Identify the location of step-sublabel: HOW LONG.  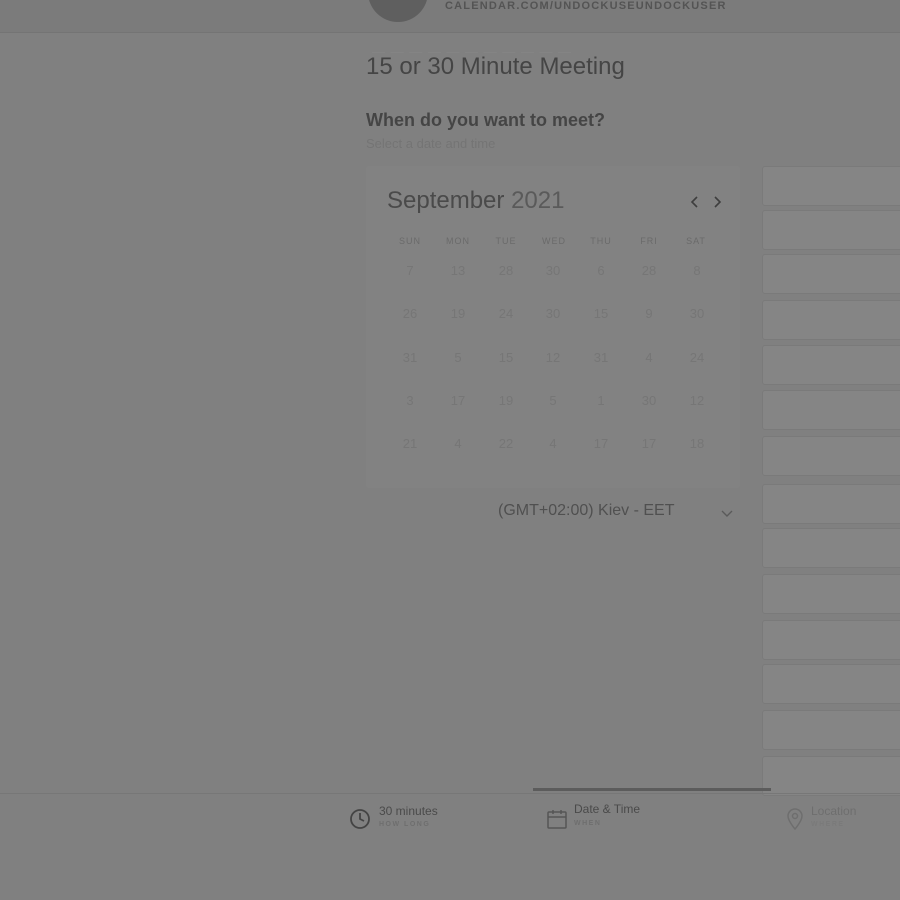
(405, 824).